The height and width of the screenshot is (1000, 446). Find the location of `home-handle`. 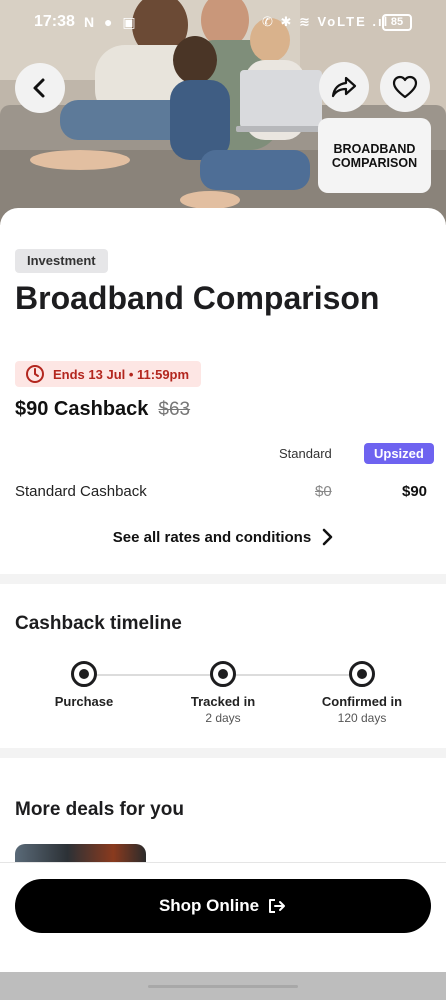

home-handle is located at coordinates (223, 986).